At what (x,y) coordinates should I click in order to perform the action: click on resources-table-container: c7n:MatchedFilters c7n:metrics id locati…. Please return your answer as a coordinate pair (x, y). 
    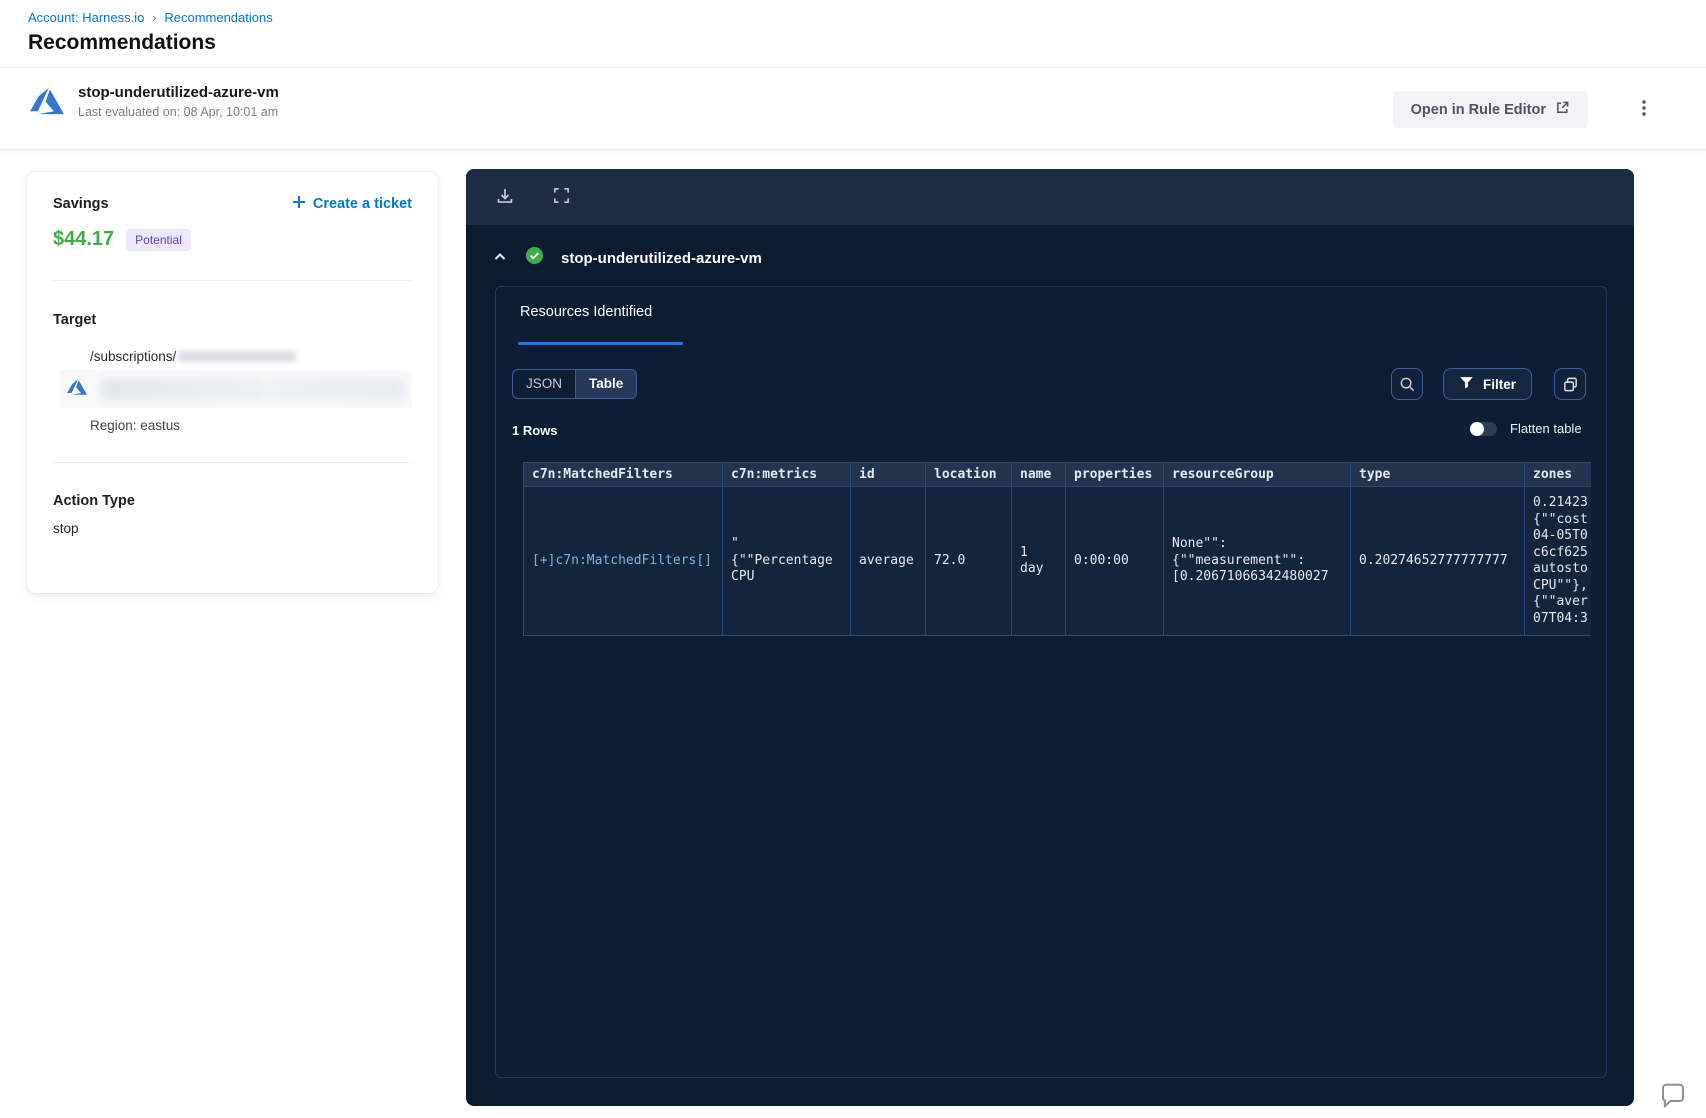
    Looking at the image, I should click on (1057, 553).